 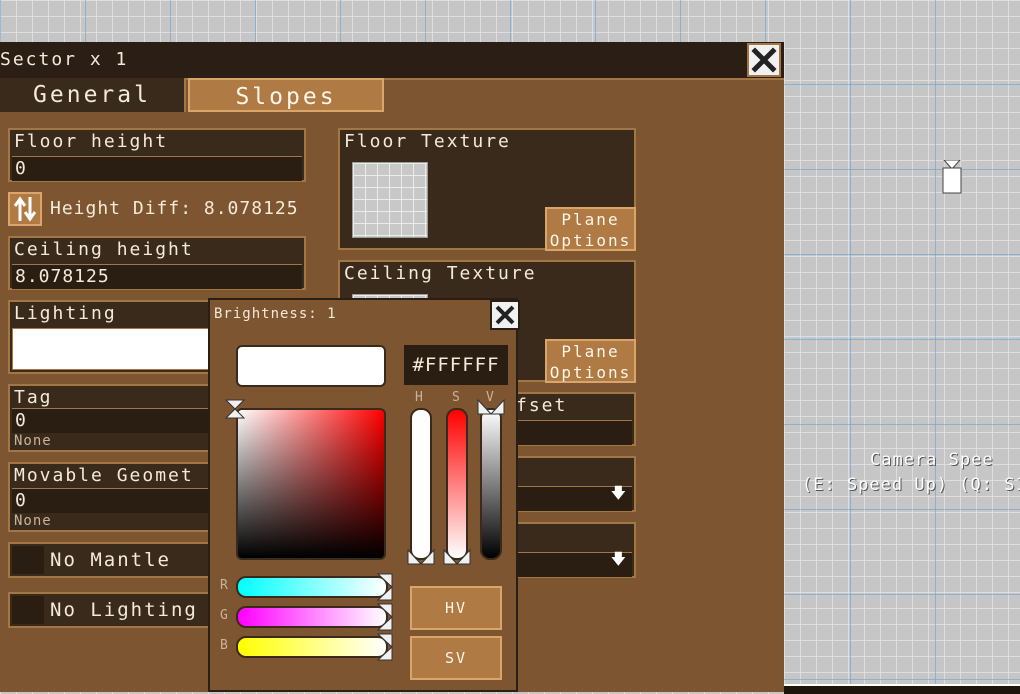 What do you see at coordinates (902, 689) in the screenshot?
I see `viewport-bottom-bar` at bounding box center [902, 689].